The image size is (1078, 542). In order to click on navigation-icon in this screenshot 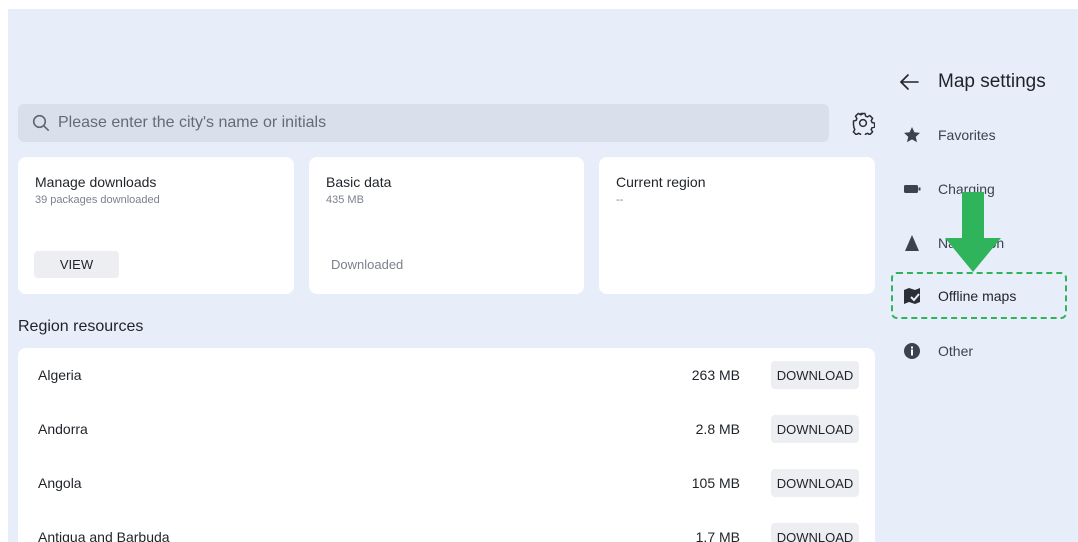, I will do `click(912, 243)`.